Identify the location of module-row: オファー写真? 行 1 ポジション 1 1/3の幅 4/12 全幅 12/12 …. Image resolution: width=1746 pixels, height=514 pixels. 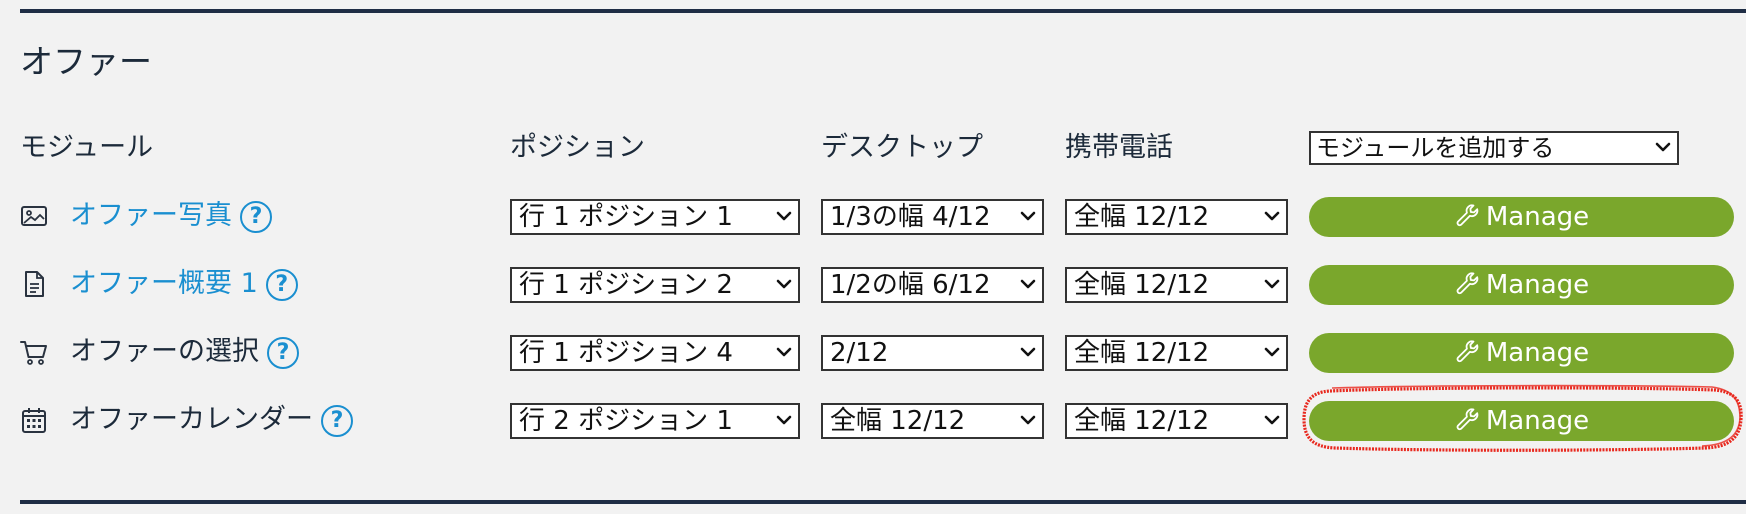
(873, 216).